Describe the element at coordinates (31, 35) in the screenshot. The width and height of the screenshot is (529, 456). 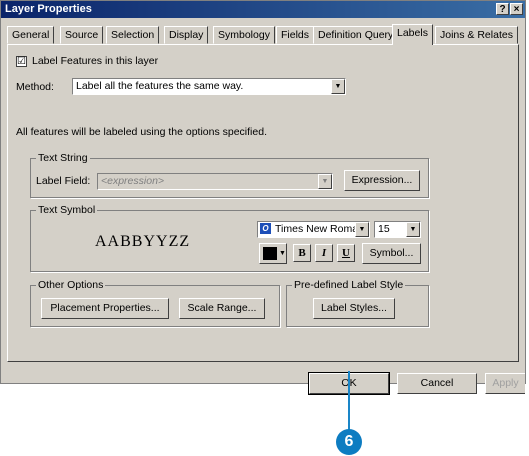
I see `tab-general: General` at that location.